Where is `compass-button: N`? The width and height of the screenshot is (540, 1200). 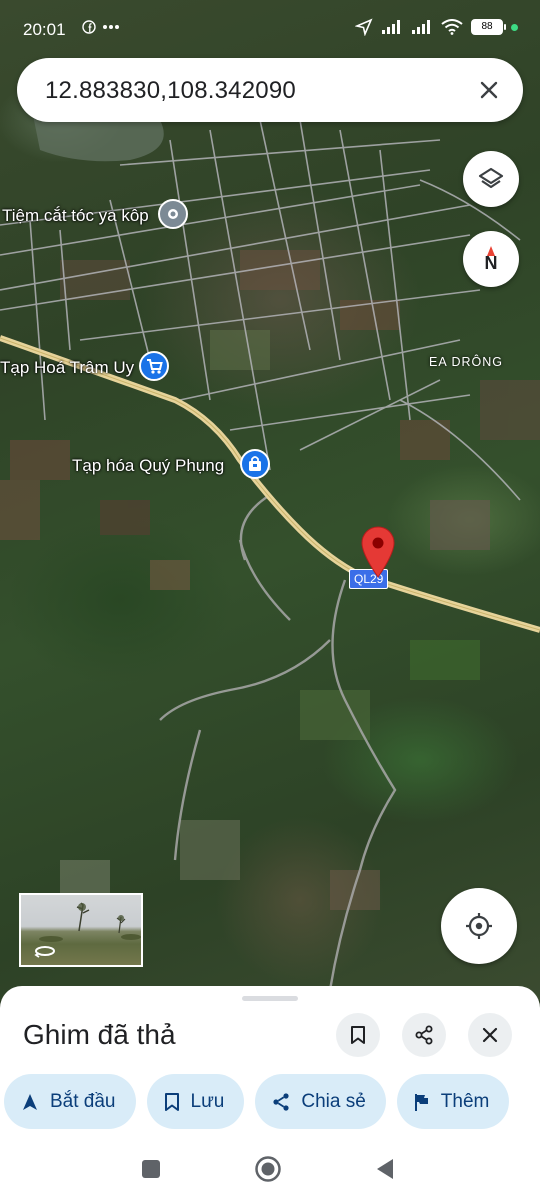
compass-button: N is located at coordinates (491, 259).